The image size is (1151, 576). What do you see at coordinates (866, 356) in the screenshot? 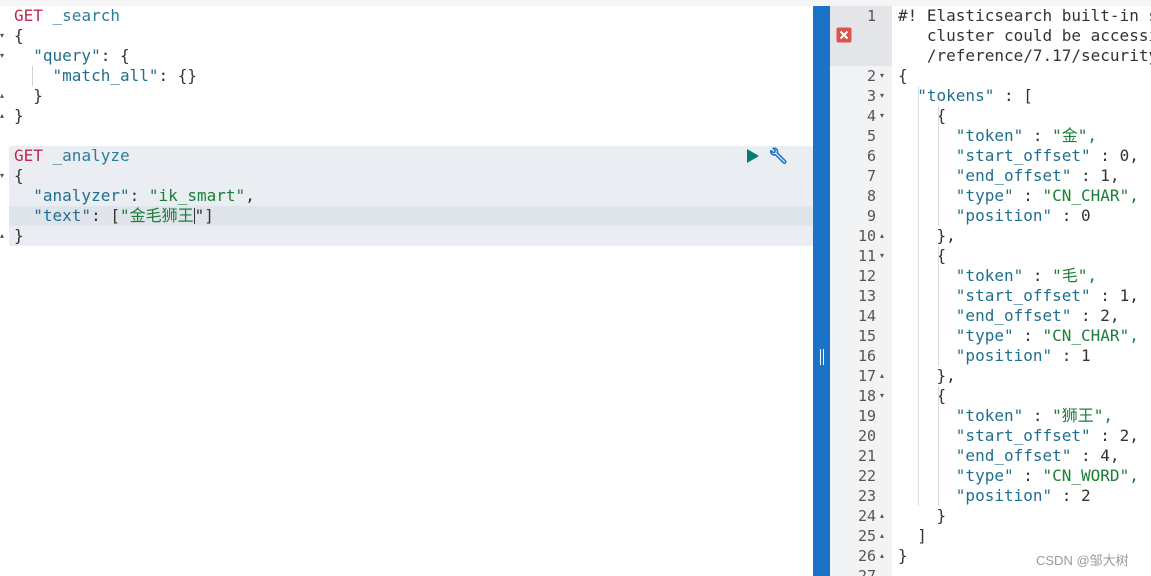
I see `line-number: 16` at bounding box center [866, 356].